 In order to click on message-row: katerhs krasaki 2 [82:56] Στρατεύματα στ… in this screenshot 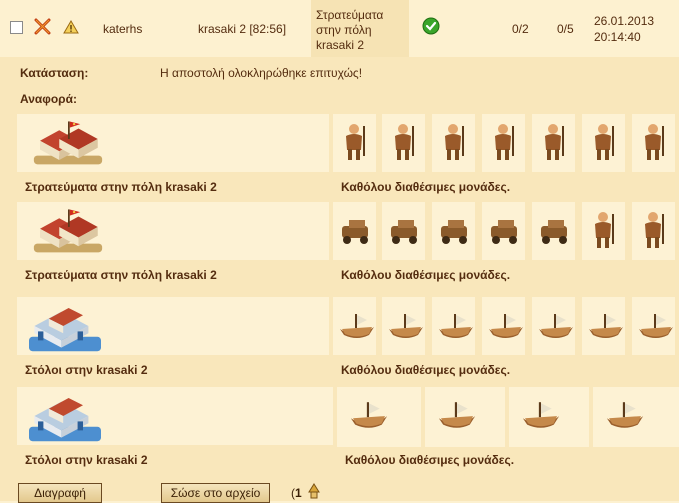, I will do `click(339, 28)`.